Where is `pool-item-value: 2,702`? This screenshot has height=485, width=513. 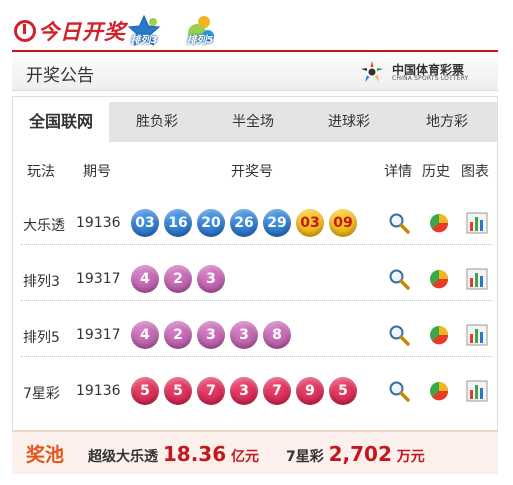
pool-item-value: 2,702 is located at coordinates (360, 454).